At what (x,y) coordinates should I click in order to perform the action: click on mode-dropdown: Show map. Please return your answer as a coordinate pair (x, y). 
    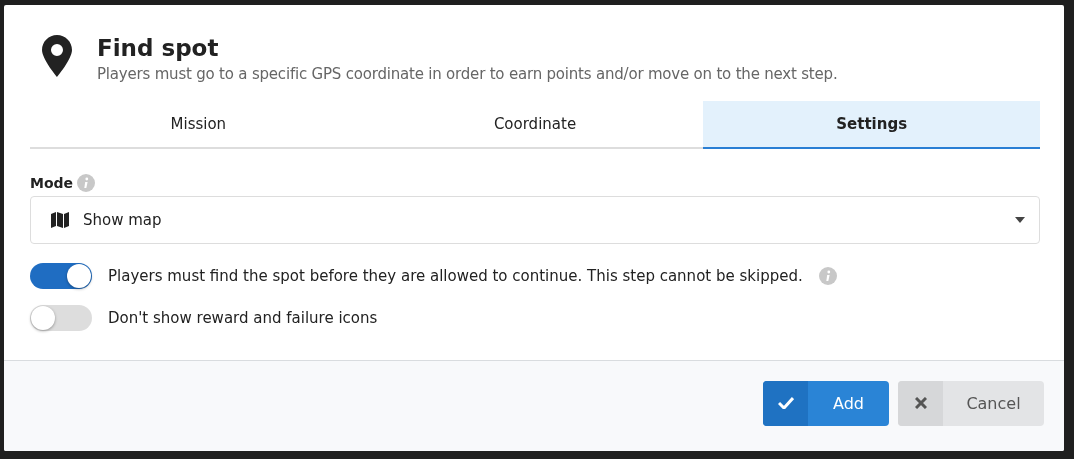
    Looking at the image, I should click on (535, 220).